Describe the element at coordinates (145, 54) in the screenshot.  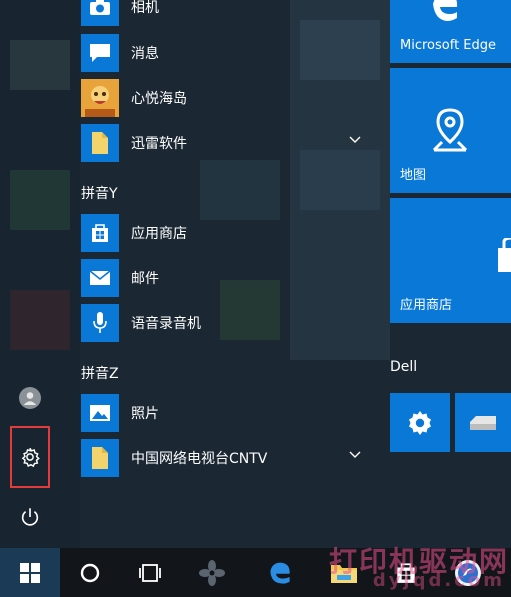
I see `app-label: 消息` at that location.